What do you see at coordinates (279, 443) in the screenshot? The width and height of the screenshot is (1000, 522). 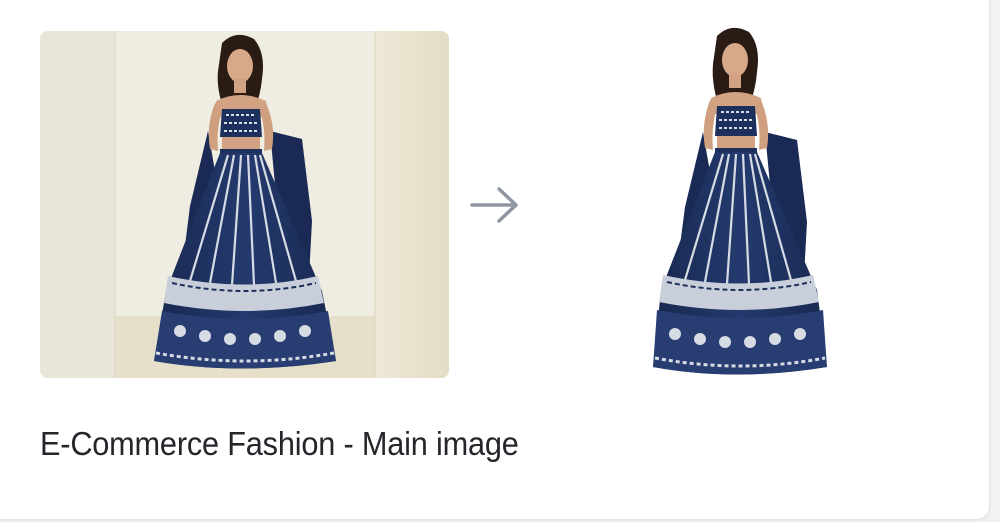 I see `image-caption: E-Commerce Fashion - Main image` at bounding box center [279, 443].